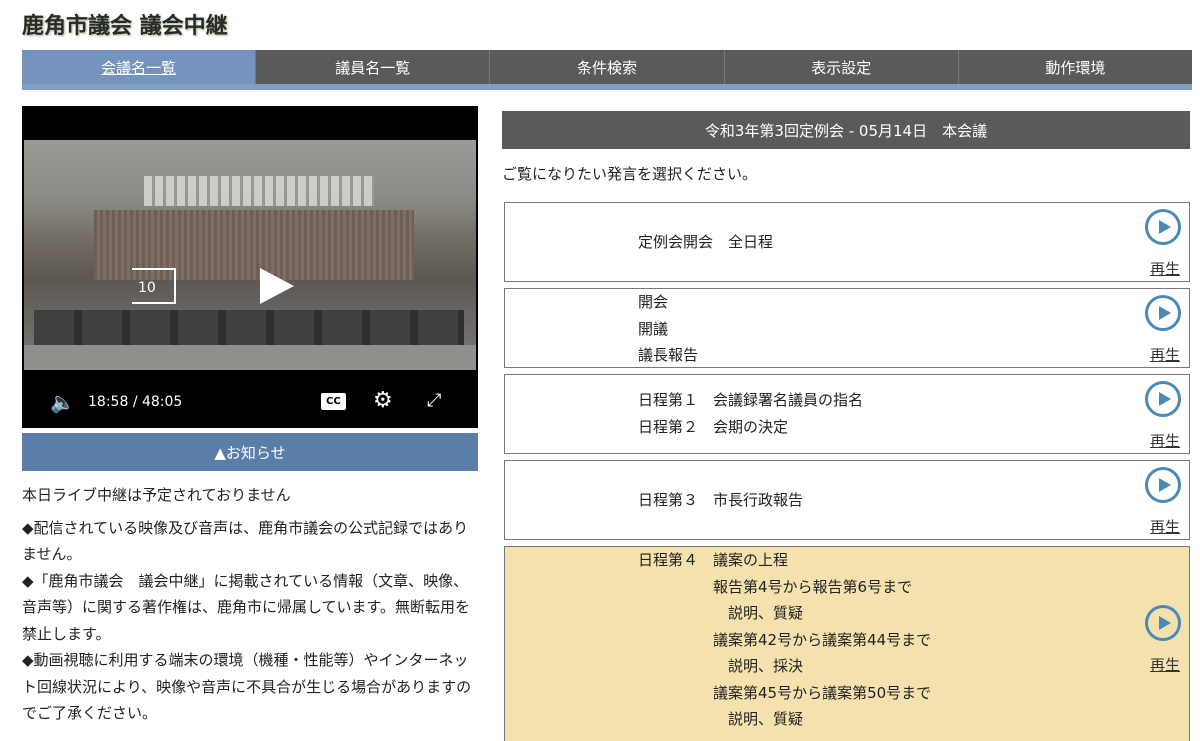  I want to click on rewind-seconds: 10, so click(147, 288).